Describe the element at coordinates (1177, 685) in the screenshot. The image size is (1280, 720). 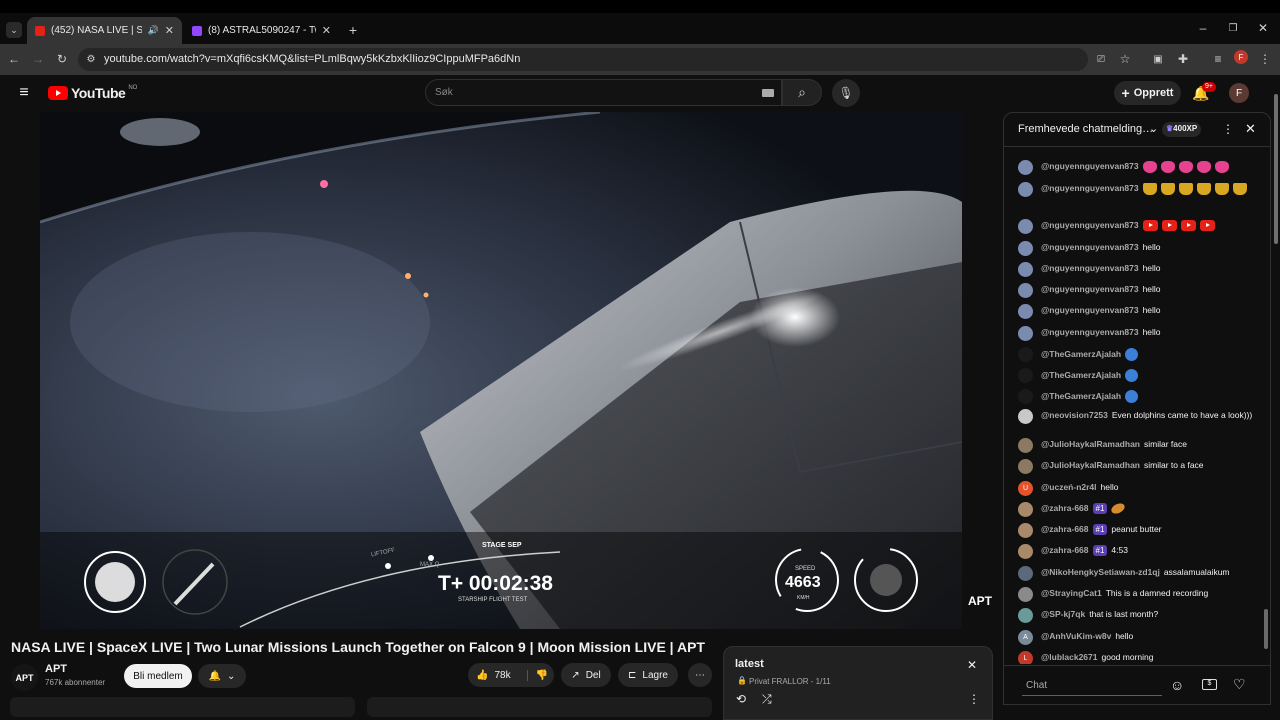
I see `emoji-icon: ☺` at that location.